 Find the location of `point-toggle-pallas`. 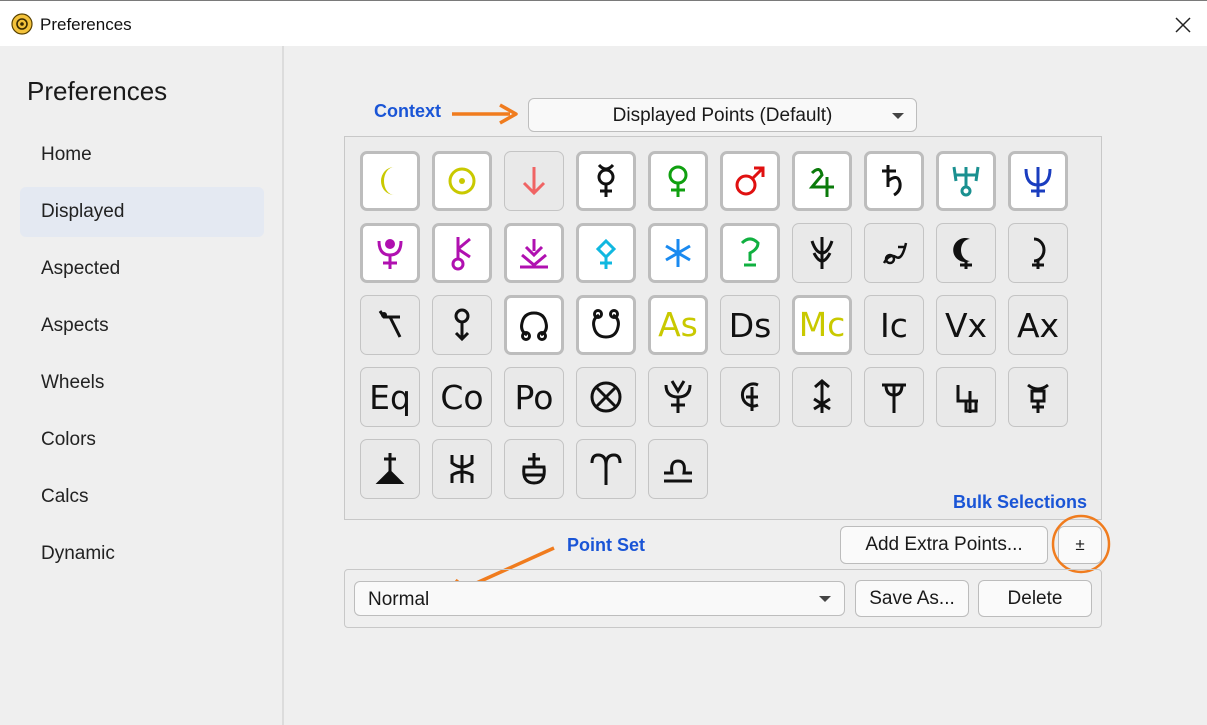

point-toggle-pallas is located at coordinates (606, 253).